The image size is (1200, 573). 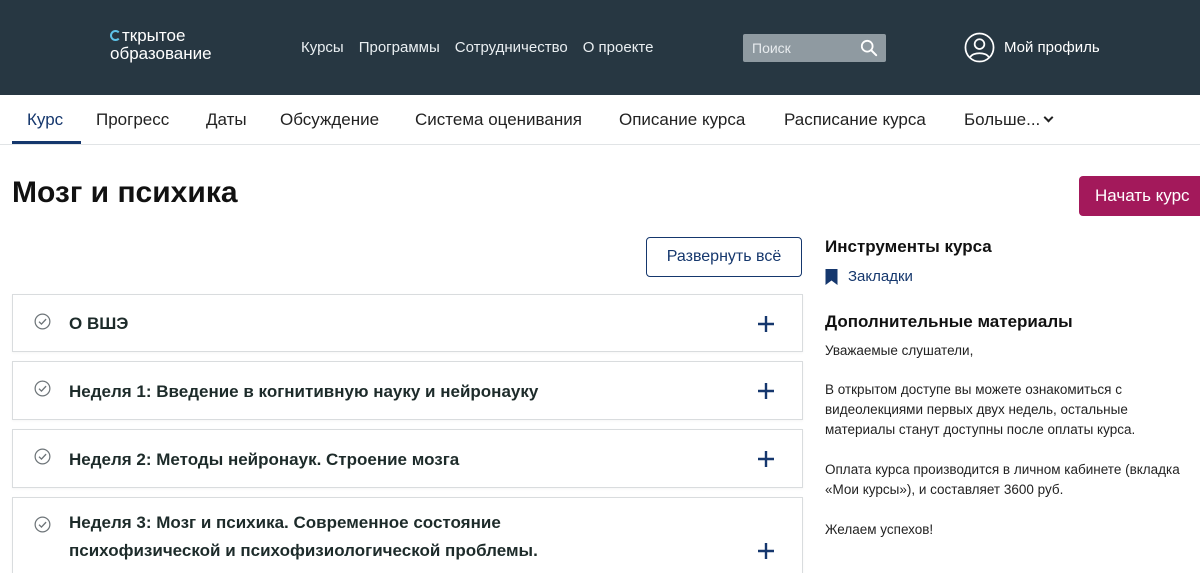 I want to click on user-avatar-icon, so click(x=979, y=47).